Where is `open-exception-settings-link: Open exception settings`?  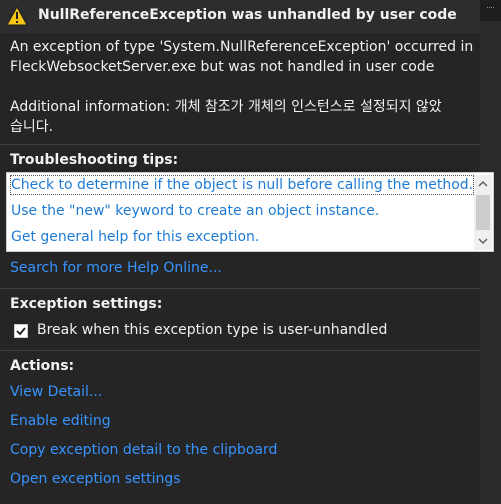 open-exception-settings-link: Open exception settings is located at coordinates (95, 479).